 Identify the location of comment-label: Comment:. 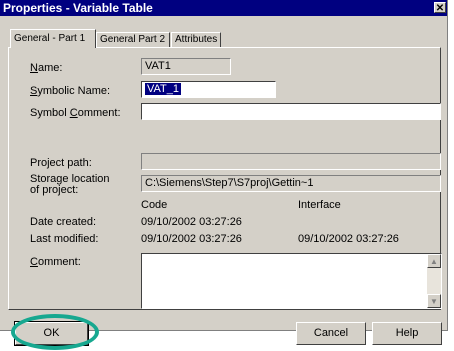
(55, 262).